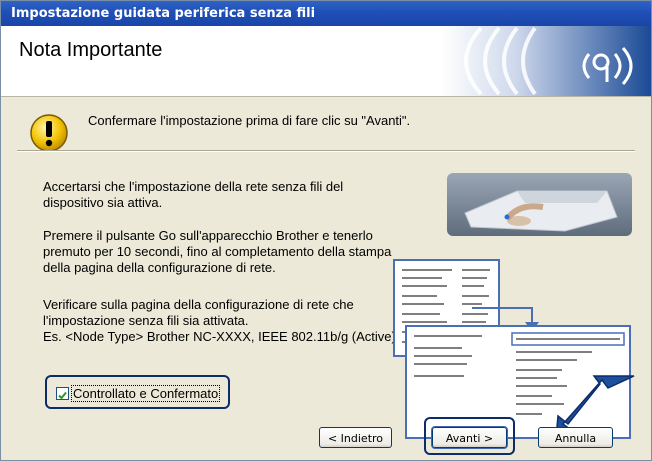  Describe the element at coordinates (546, 61) in the screenshot. I see `wireless-logo-icon` at that location.